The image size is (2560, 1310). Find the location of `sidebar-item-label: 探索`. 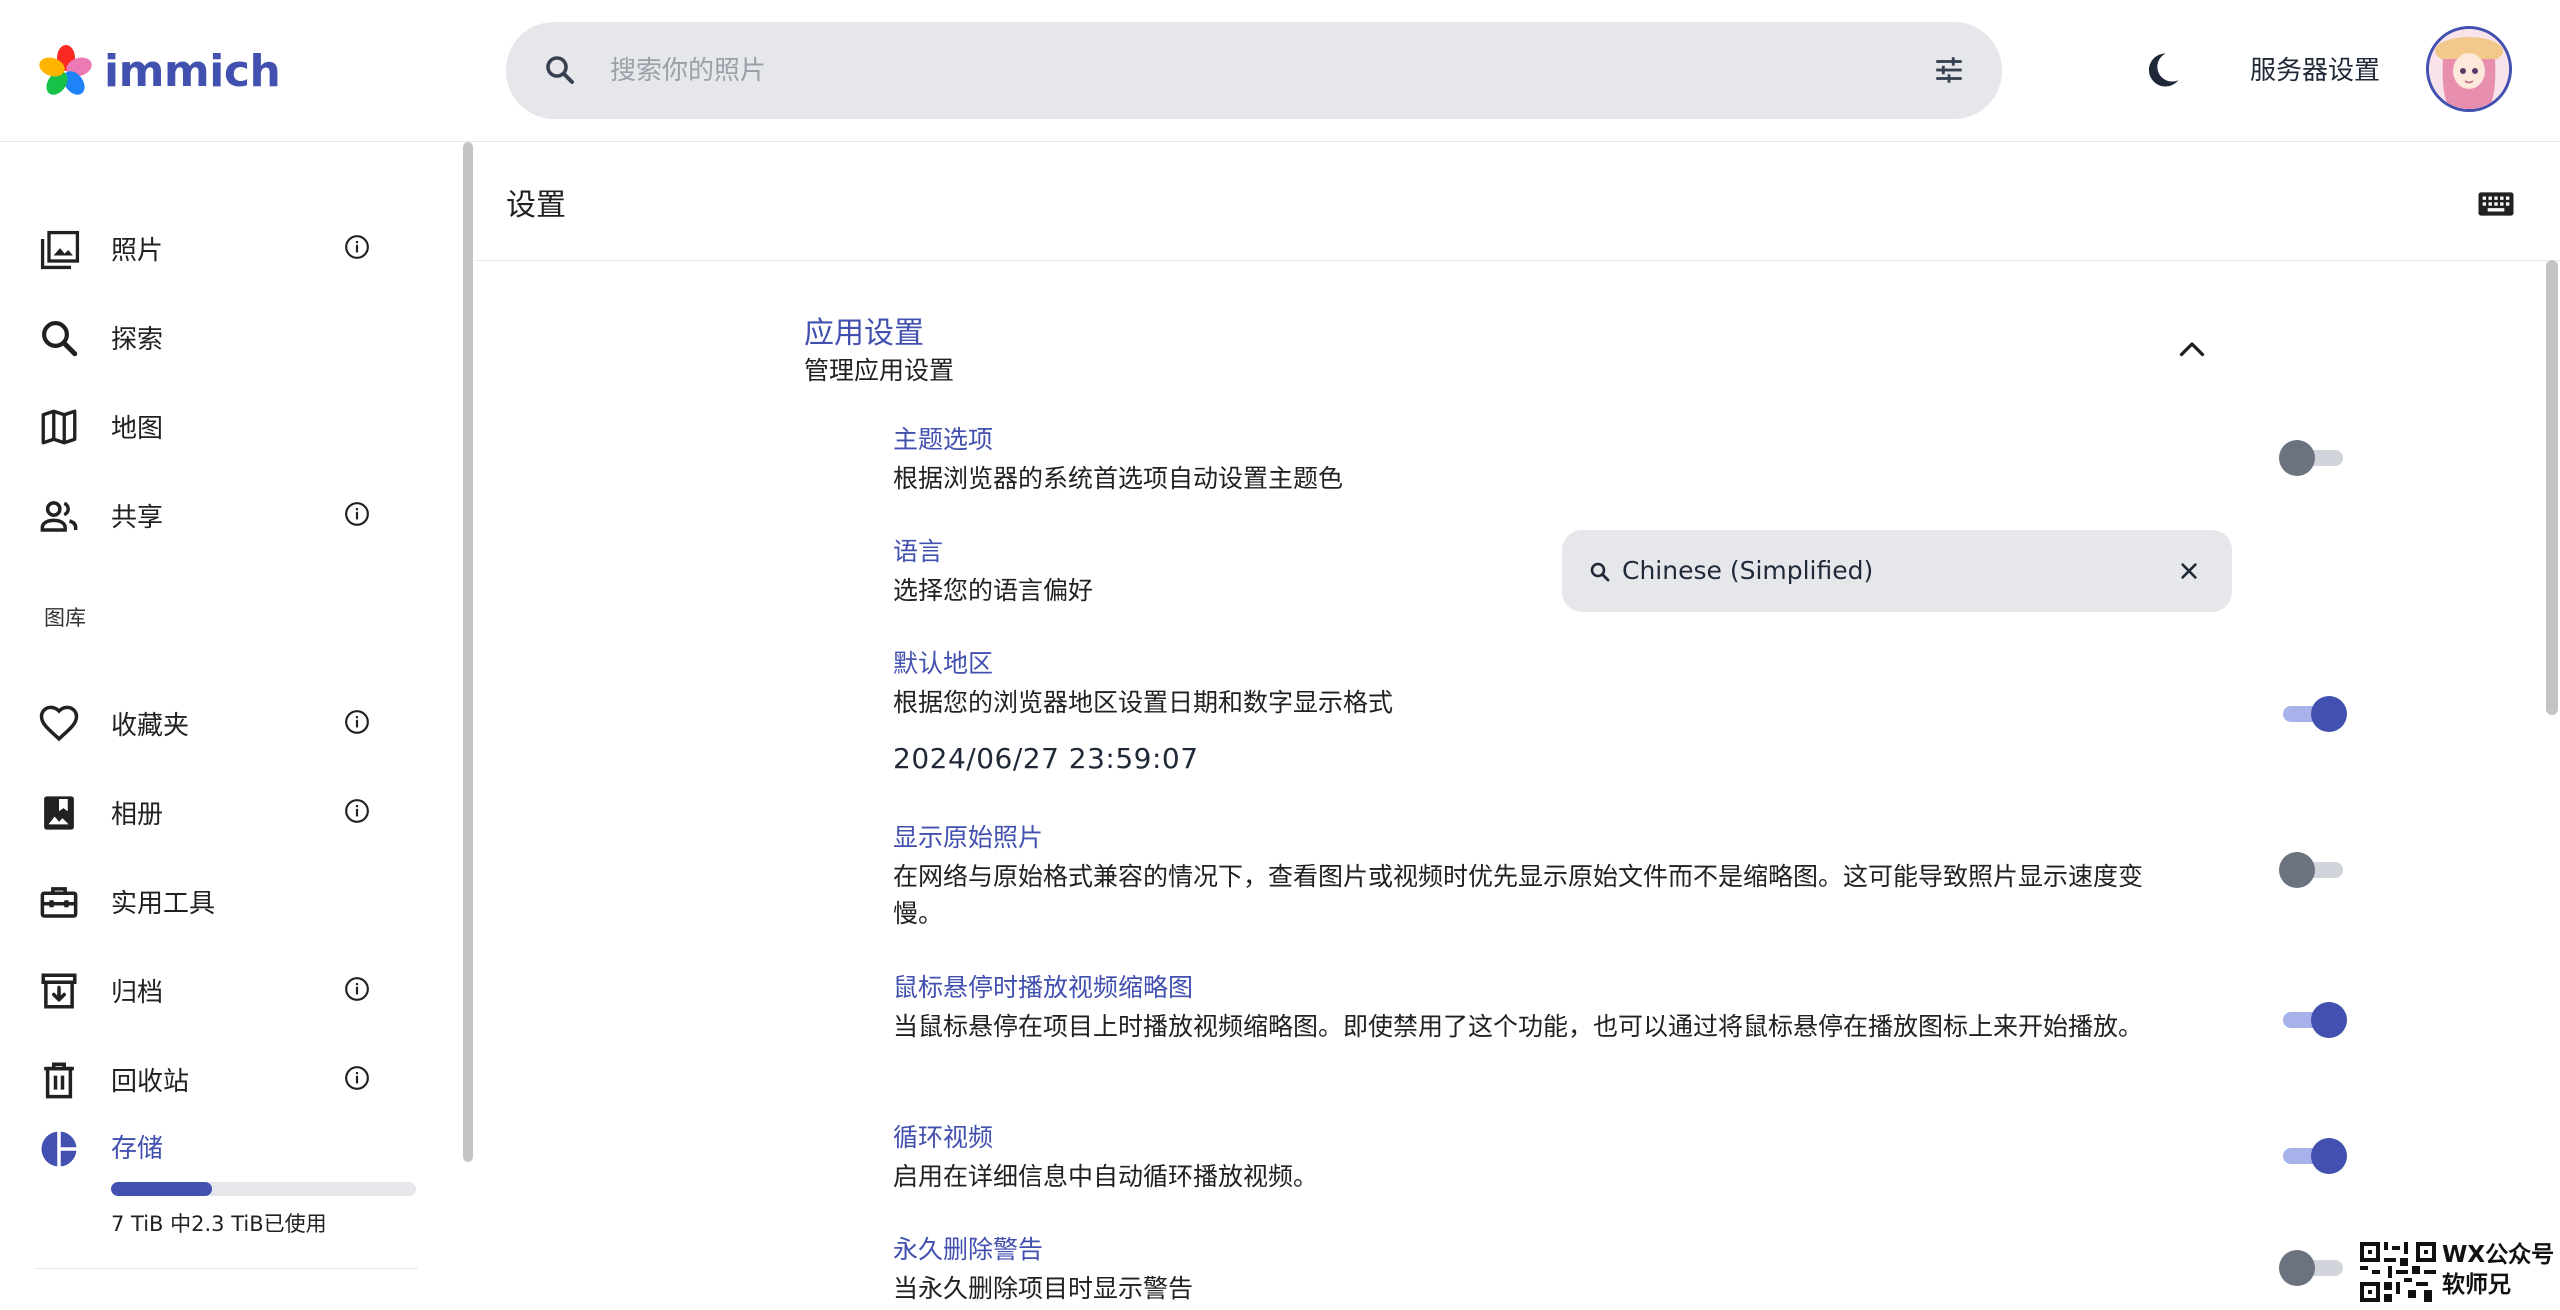

sidebar-item-label: 探索 is located at coordinates (137, 340).